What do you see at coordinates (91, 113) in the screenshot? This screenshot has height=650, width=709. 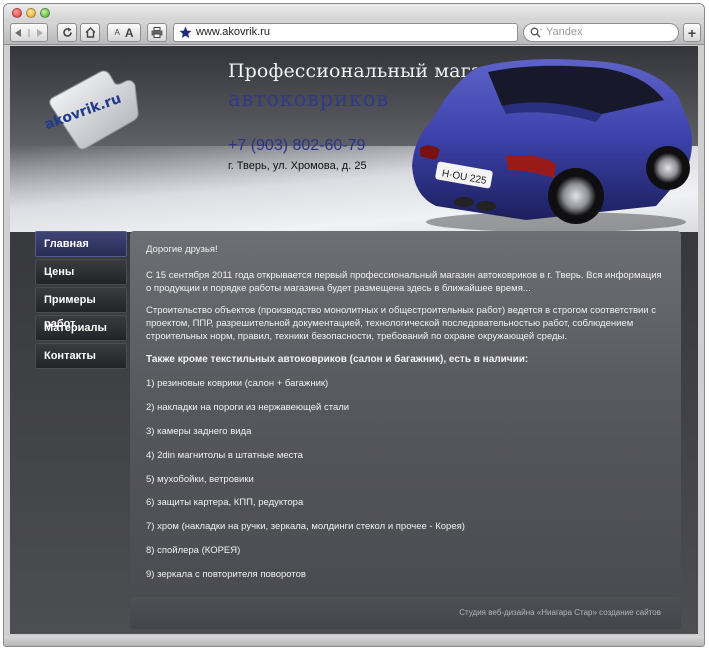 I see `site-logo: akovrik.ru` at bounding box center [91, 113].